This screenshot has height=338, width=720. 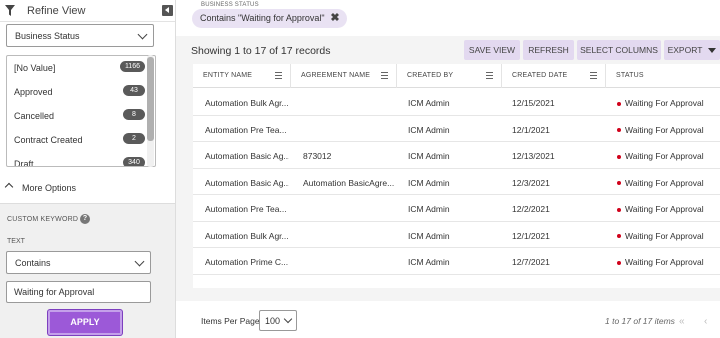 I want to click on custom-keyword-title: CUSTOM KEYWORD, so click(x=43, y=219).